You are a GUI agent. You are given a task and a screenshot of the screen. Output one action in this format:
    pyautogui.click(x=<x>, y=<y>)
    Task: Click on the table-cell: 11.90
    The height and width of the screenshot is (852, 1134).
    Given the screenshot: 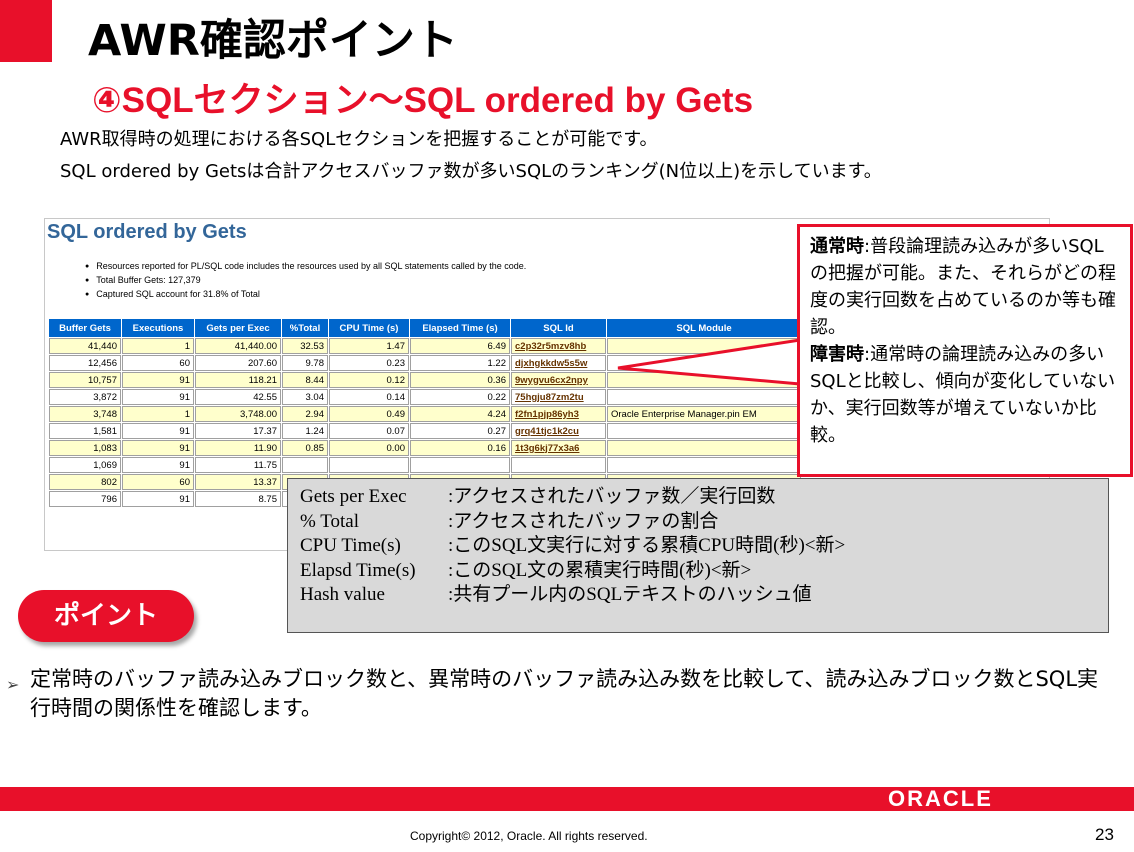 What is the action you would take?
    pyautogui.click(x=238, y=448)
    